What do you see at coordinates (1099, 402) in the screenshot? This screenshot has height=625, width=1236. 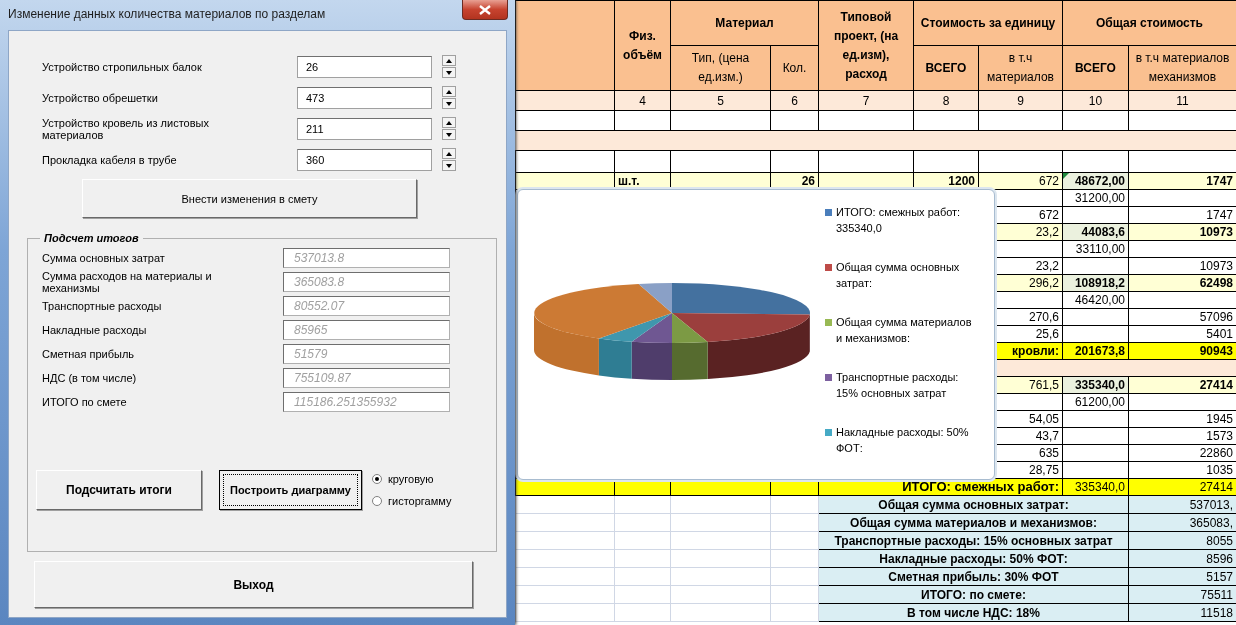 I see `table-cell: 61200,00` at bounding box center [1099, 402].